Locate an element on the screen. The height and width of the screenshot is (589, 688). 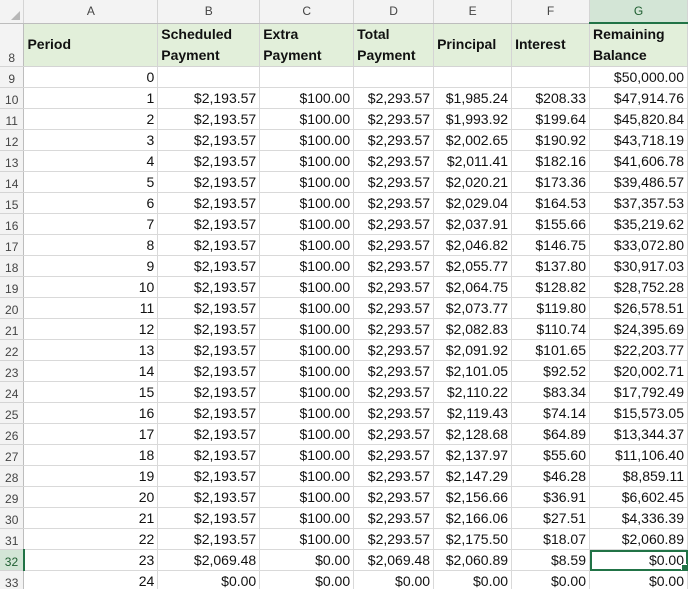
principal-cell: $2,029.04 is located at coordinates (473, 203).